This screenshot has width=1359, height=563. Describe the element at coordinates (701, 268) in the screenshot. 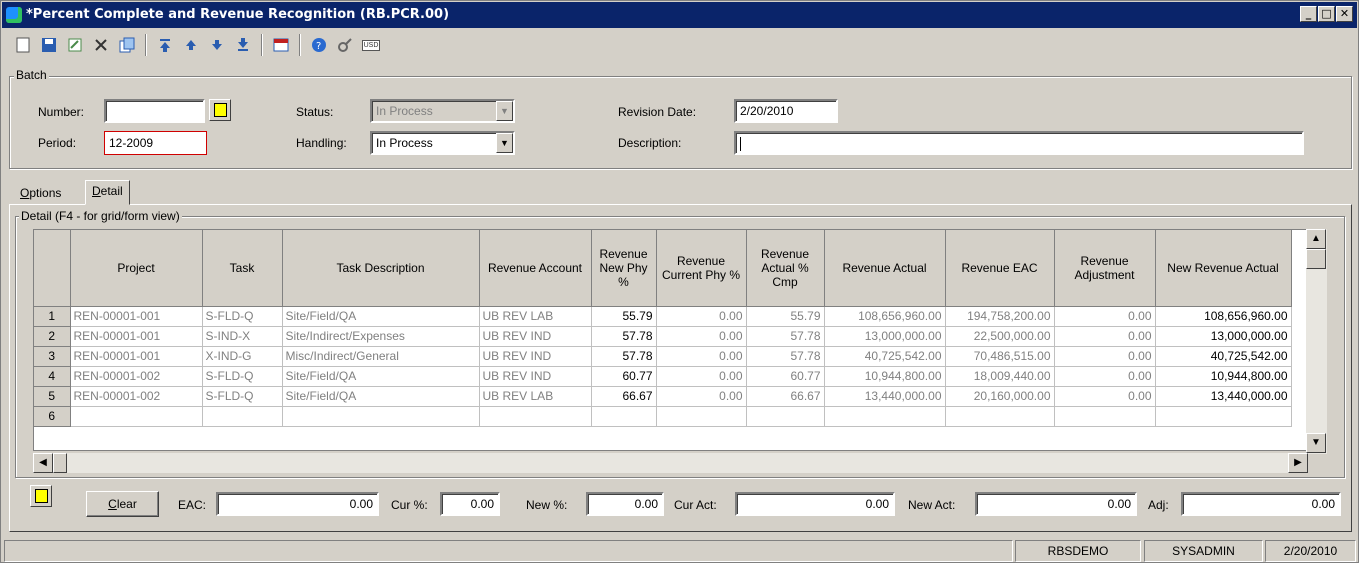

I see `column-header: Revenue Current Phy %` at that location.